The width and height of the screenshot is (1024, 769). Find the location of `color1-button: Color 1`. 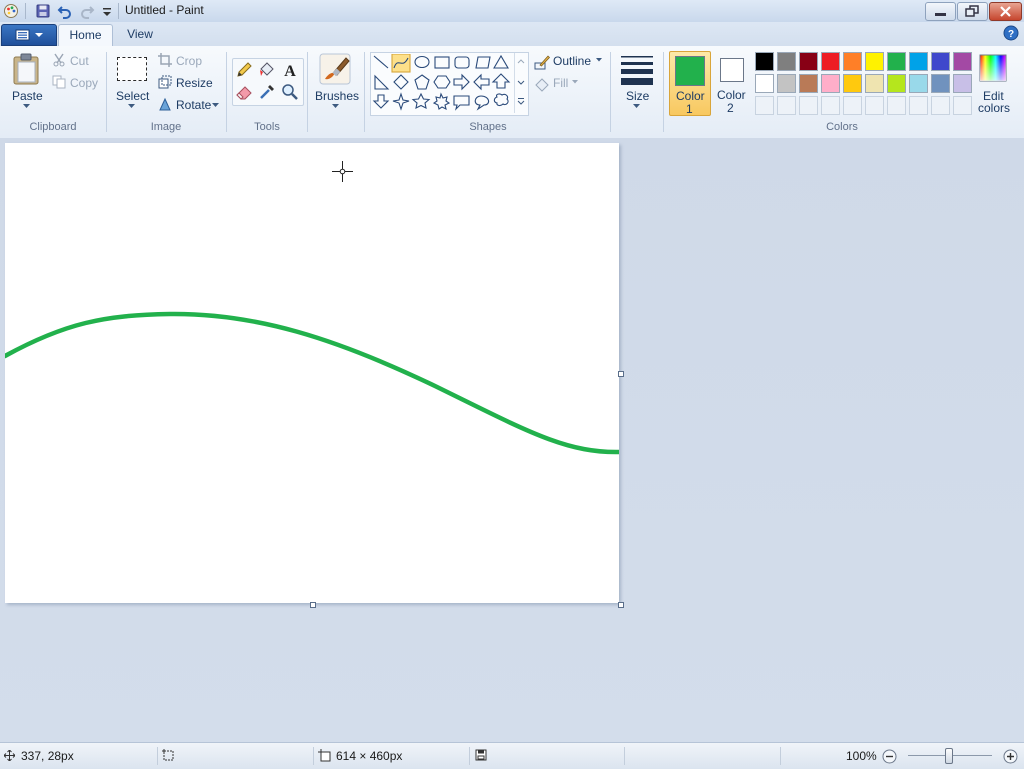

color1-button: Color 1 is located at coordinates (690, 83).